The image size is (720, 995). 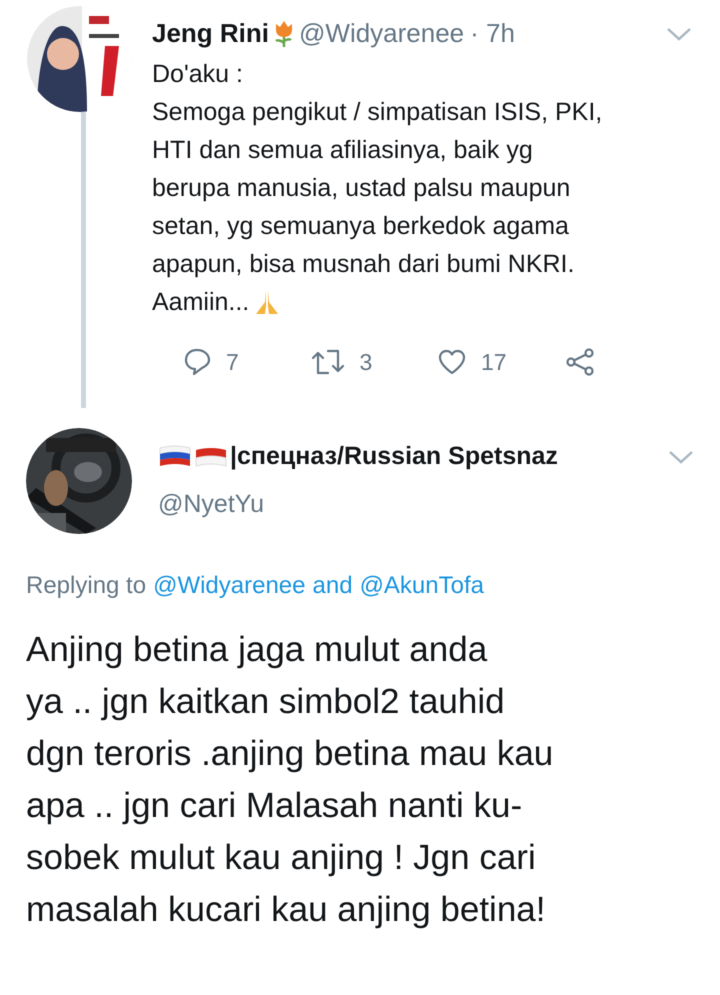 I want to click on user-handle: @NyetYu, so click(x=211, y=504).